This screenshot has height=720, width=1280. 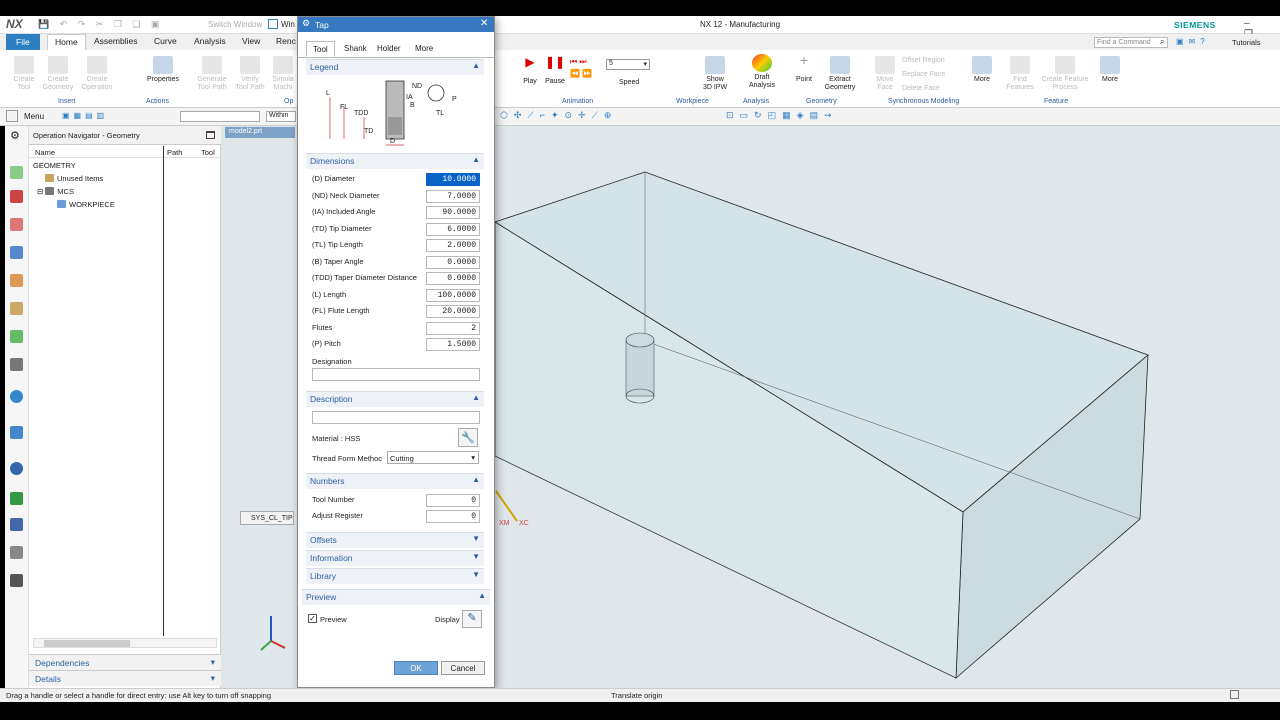 What do you see at coordinates (468, 437) in the screenshot?
I see `wrench-icon: 🔧` at bounding box center [468, 437].